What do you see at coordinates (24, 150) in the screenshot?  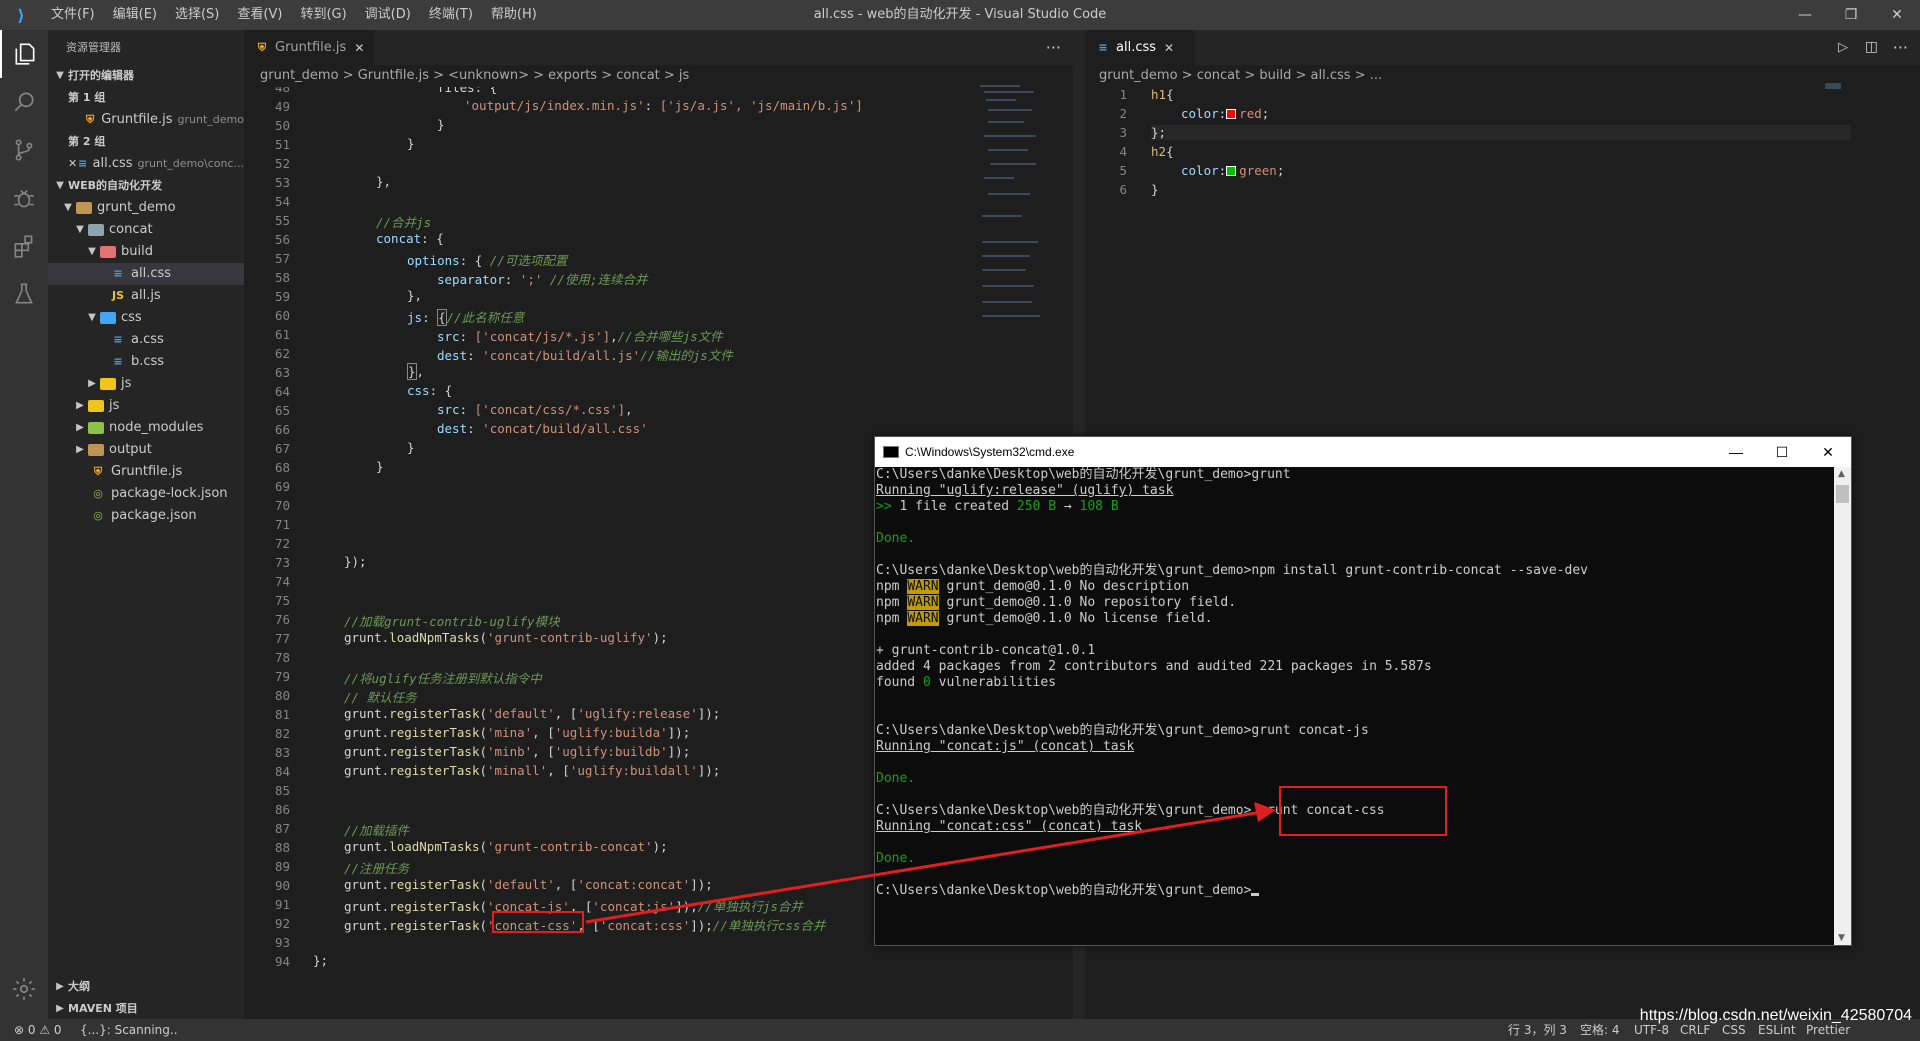 I see `source-control-icon` at bounding box center [24, 150].